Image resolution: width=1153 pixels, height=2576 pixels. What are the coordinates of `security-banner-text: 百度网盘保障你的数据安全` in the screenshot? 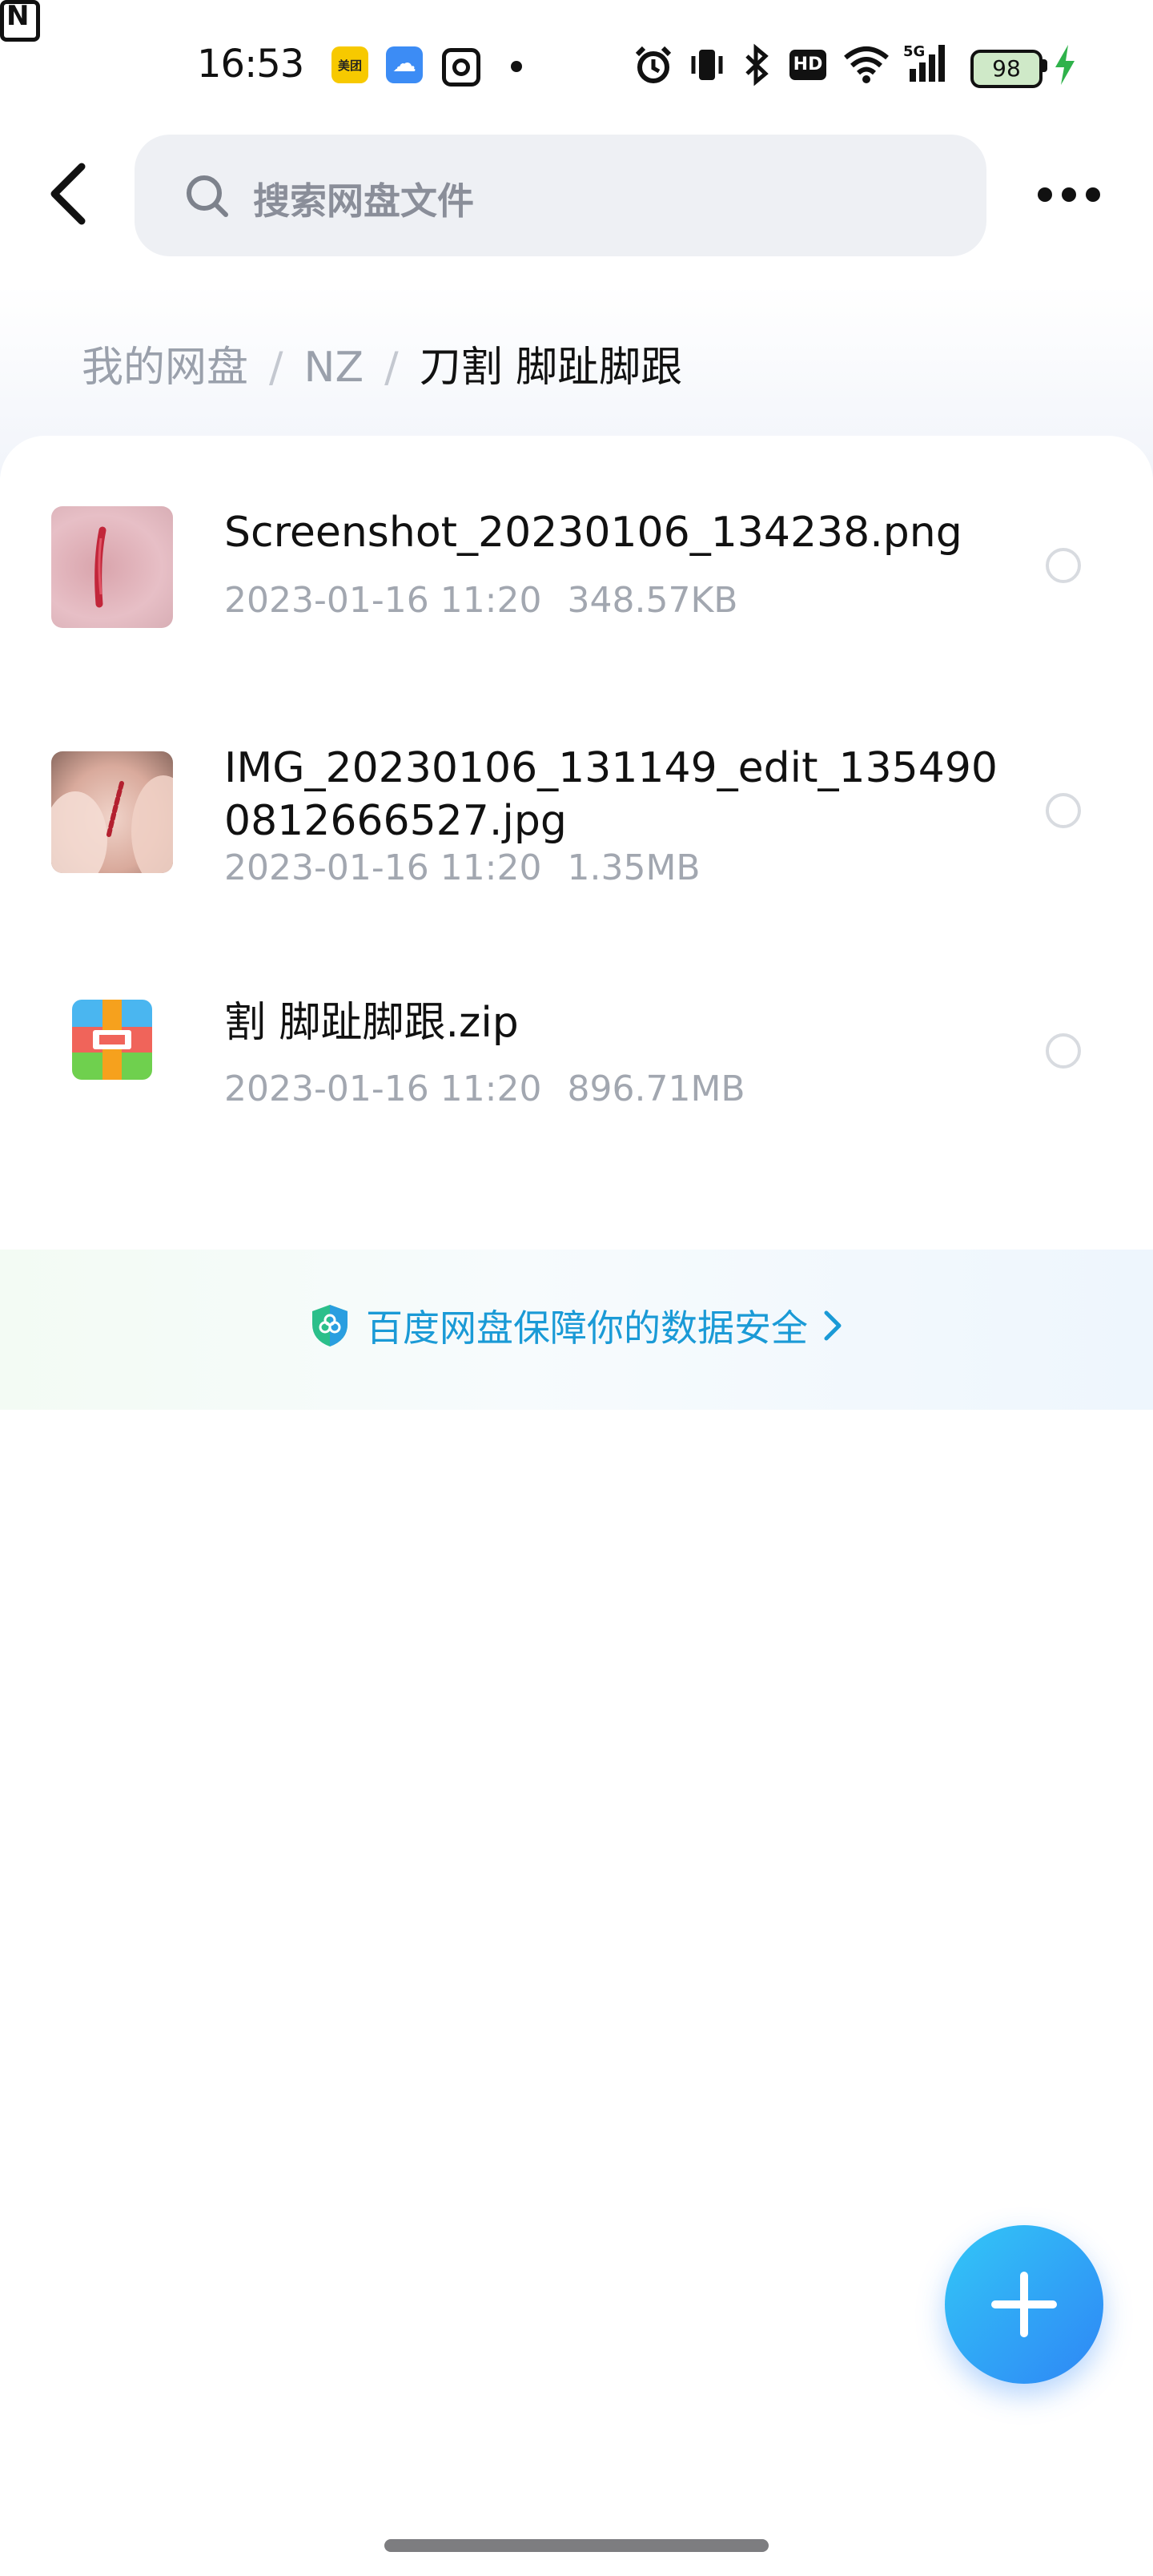 It's located at (587, 1328).